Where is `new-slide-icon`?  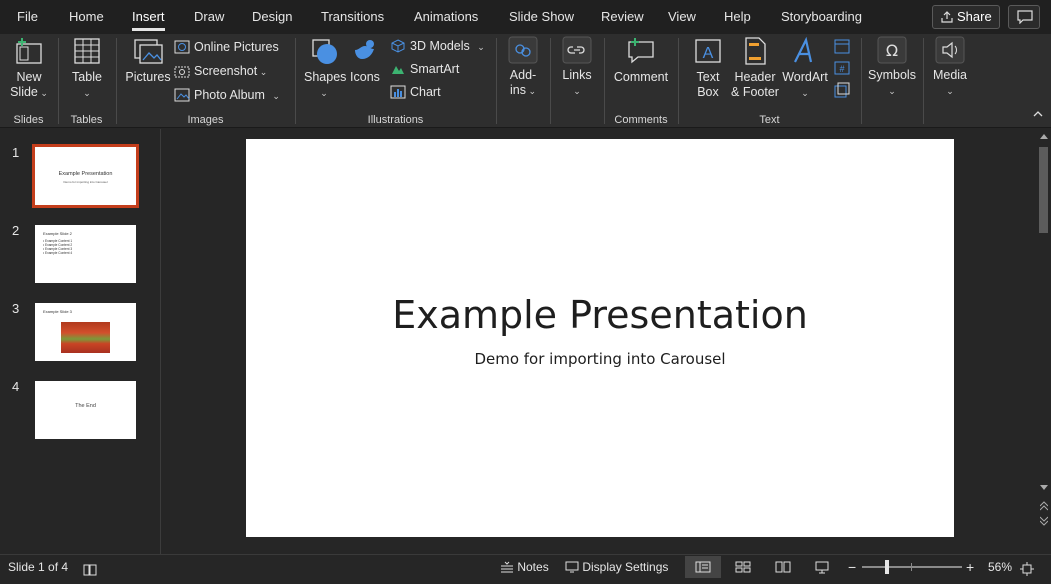 new-slide-icon is located at coordinates (29, 51).